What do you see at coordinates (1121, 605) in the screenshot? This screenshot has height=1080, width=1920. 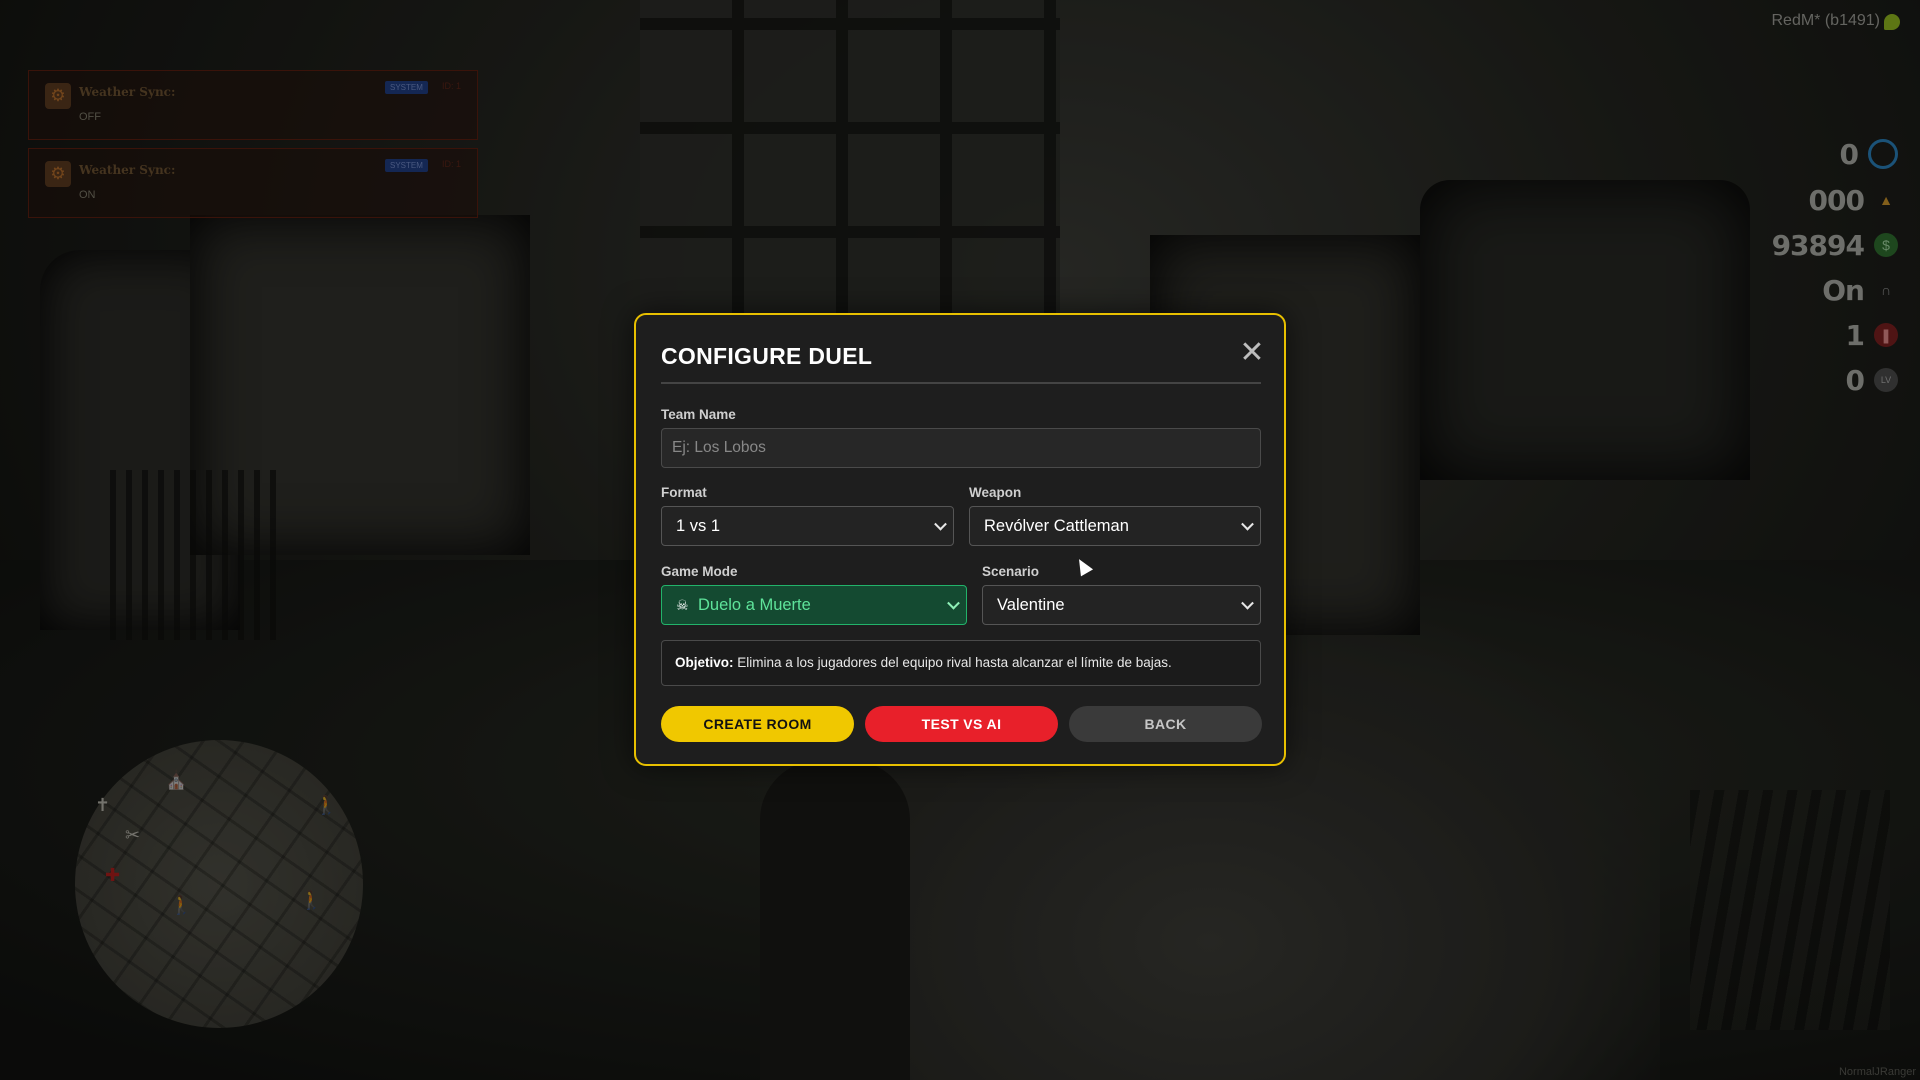 I see `scenario-select: Valentine` at bounding box center [1121, 605].